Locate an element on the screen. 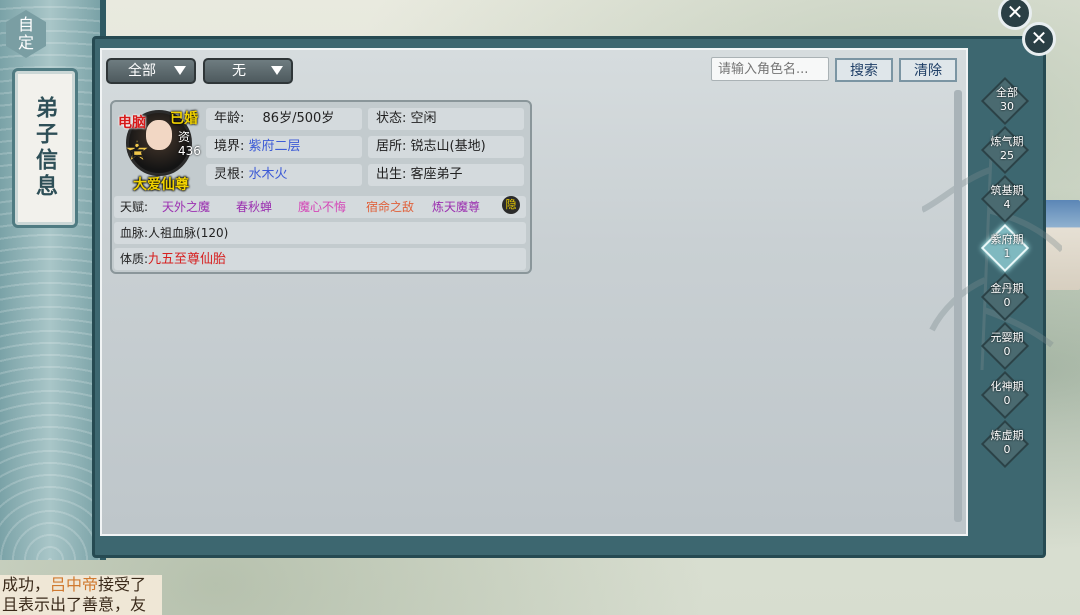  realm-filter-2: 筑基期 4 is located at coordinates (1006, 199).